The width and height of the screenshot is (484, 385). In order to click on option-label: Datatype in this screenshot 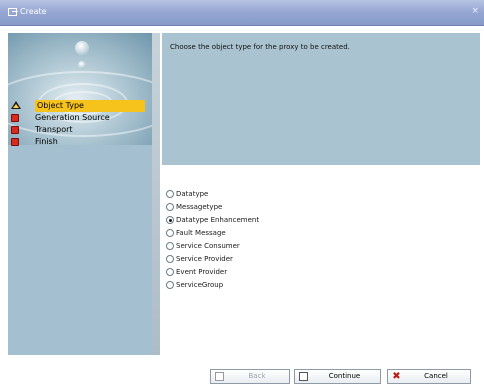, I will do `click(192, 194)`.